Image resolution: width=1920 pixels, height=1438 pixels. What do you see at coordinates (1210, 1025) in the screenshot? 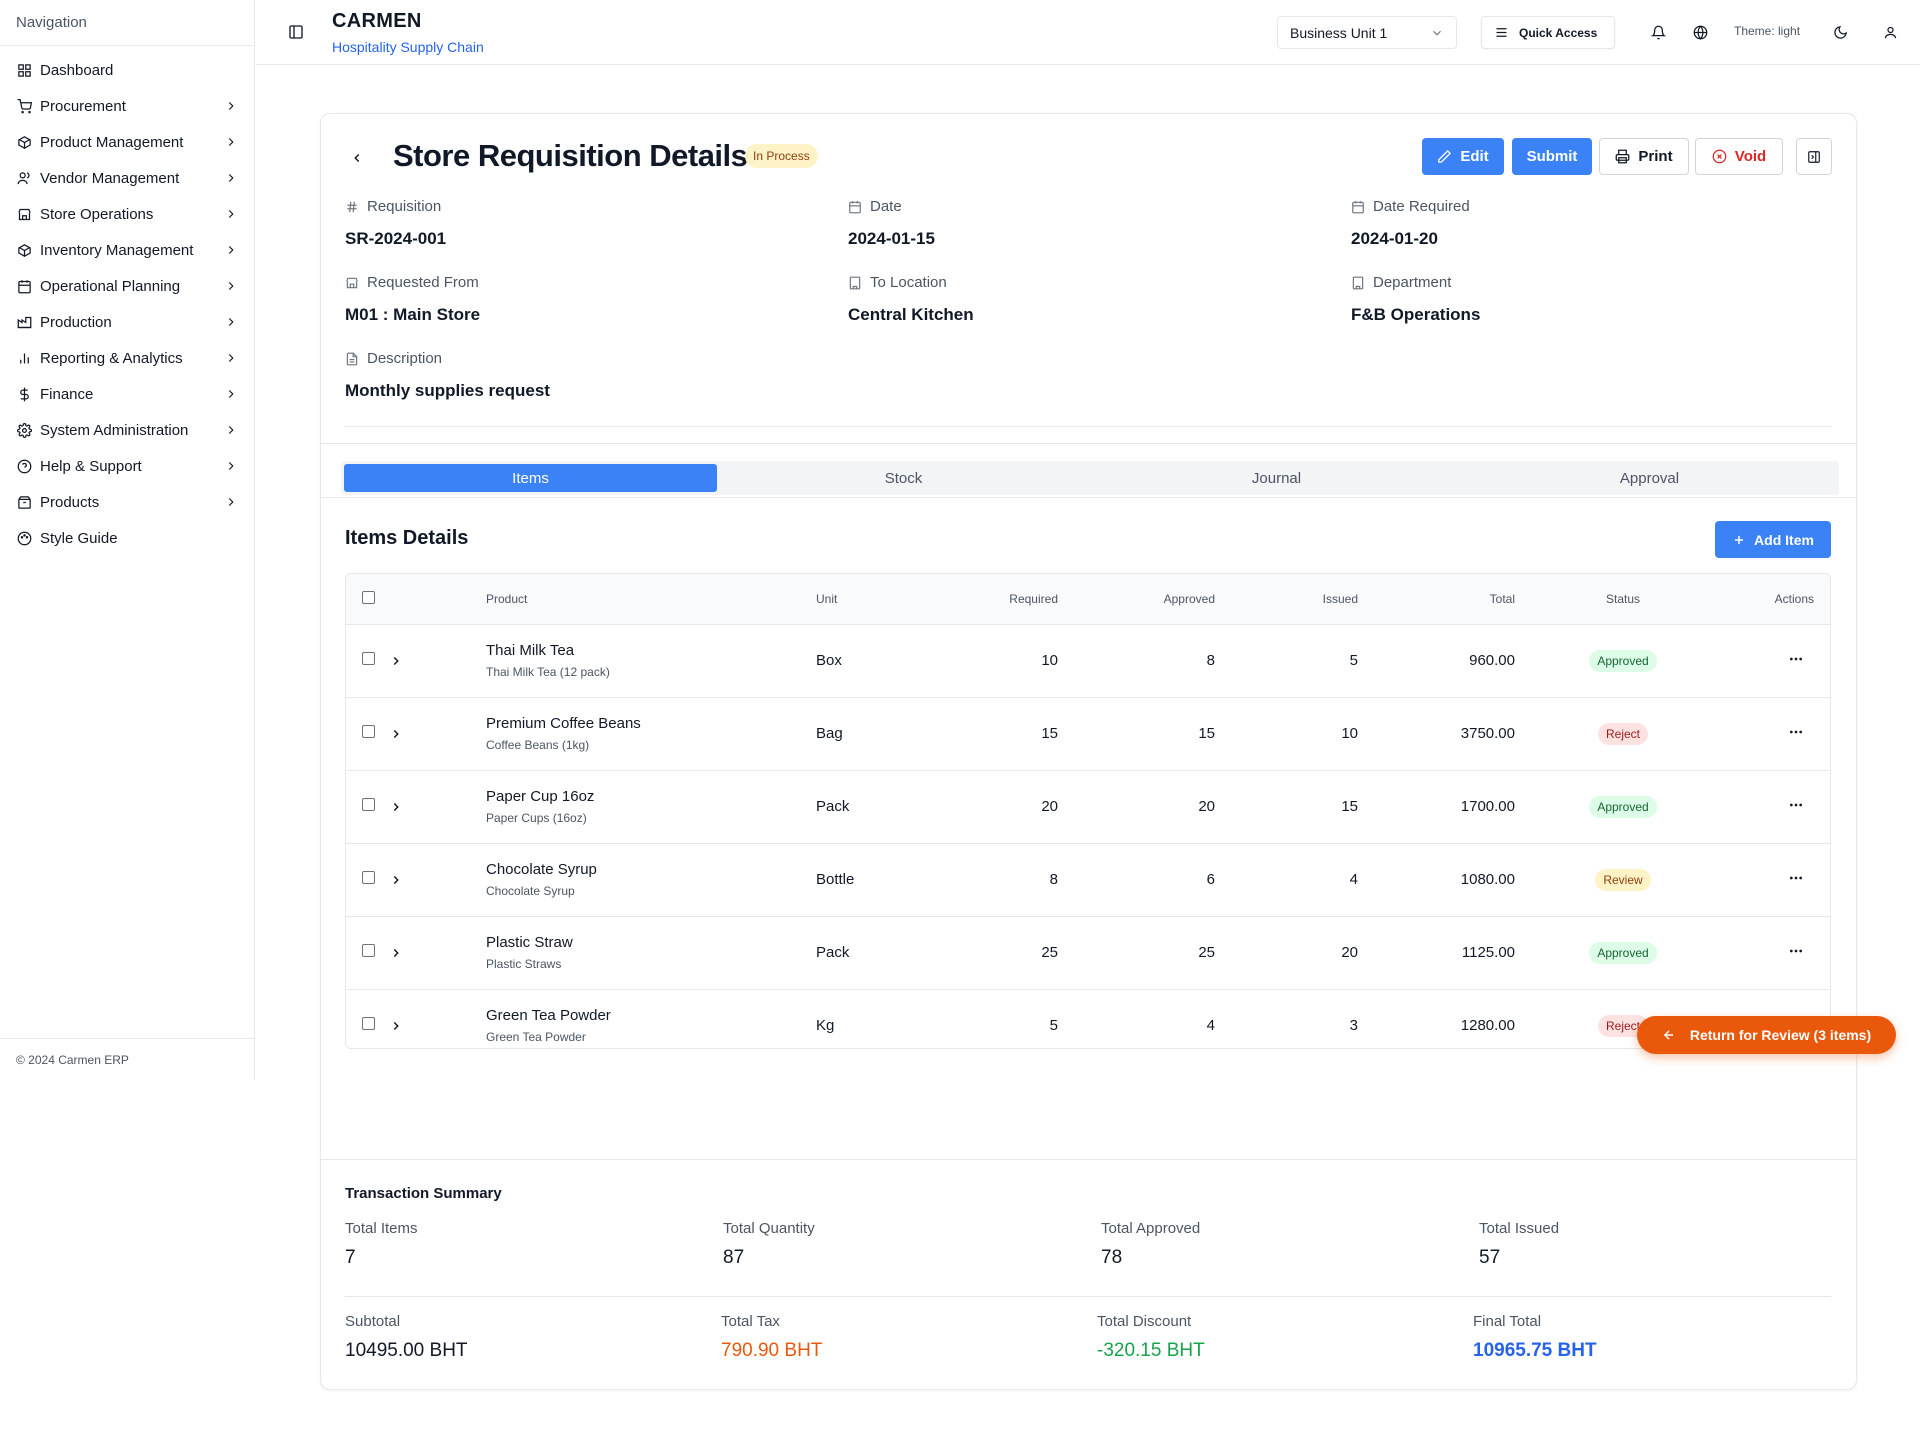
I see `approved-cell: 4` at bounding box center [1210, 1025].